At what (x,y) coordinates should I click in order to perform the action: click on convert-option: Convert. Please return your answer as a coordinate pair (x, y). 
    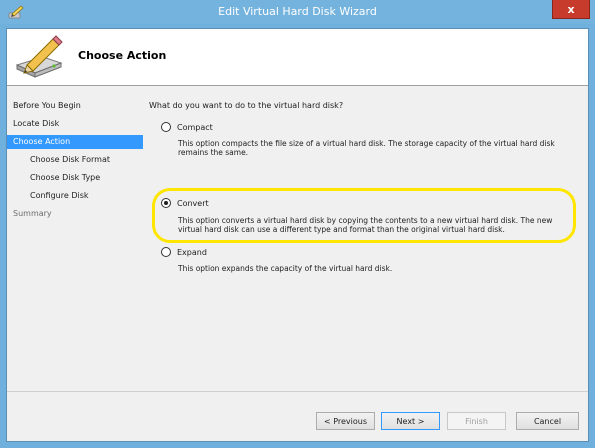
    Looking at the image, I should click on (185, 203).